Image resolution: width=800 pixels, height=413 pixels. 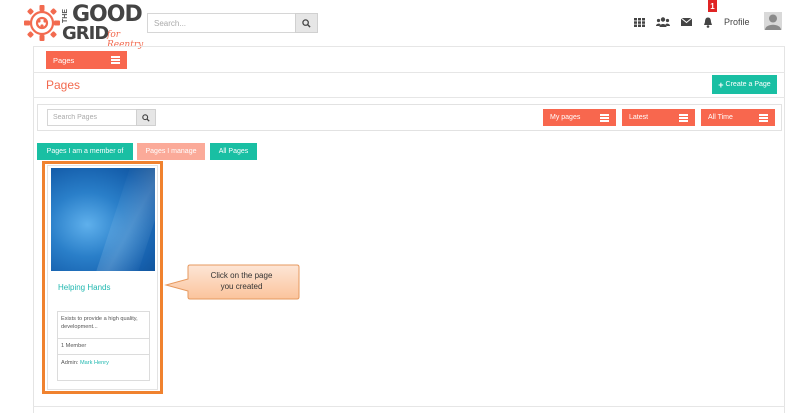 I want to click on mail-icon, so click(x=686, y=22).